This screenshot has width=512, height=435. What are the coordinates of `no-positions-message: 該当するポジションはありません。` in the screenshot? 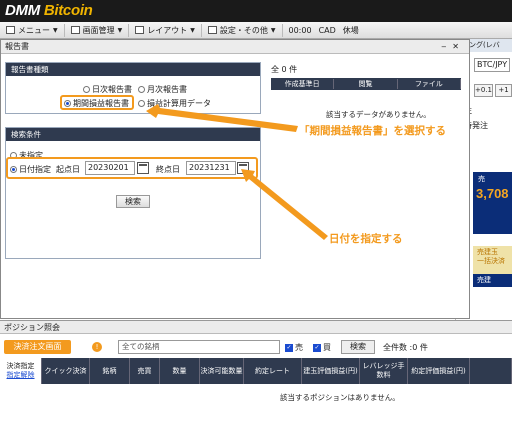 It's located at (340, 397).